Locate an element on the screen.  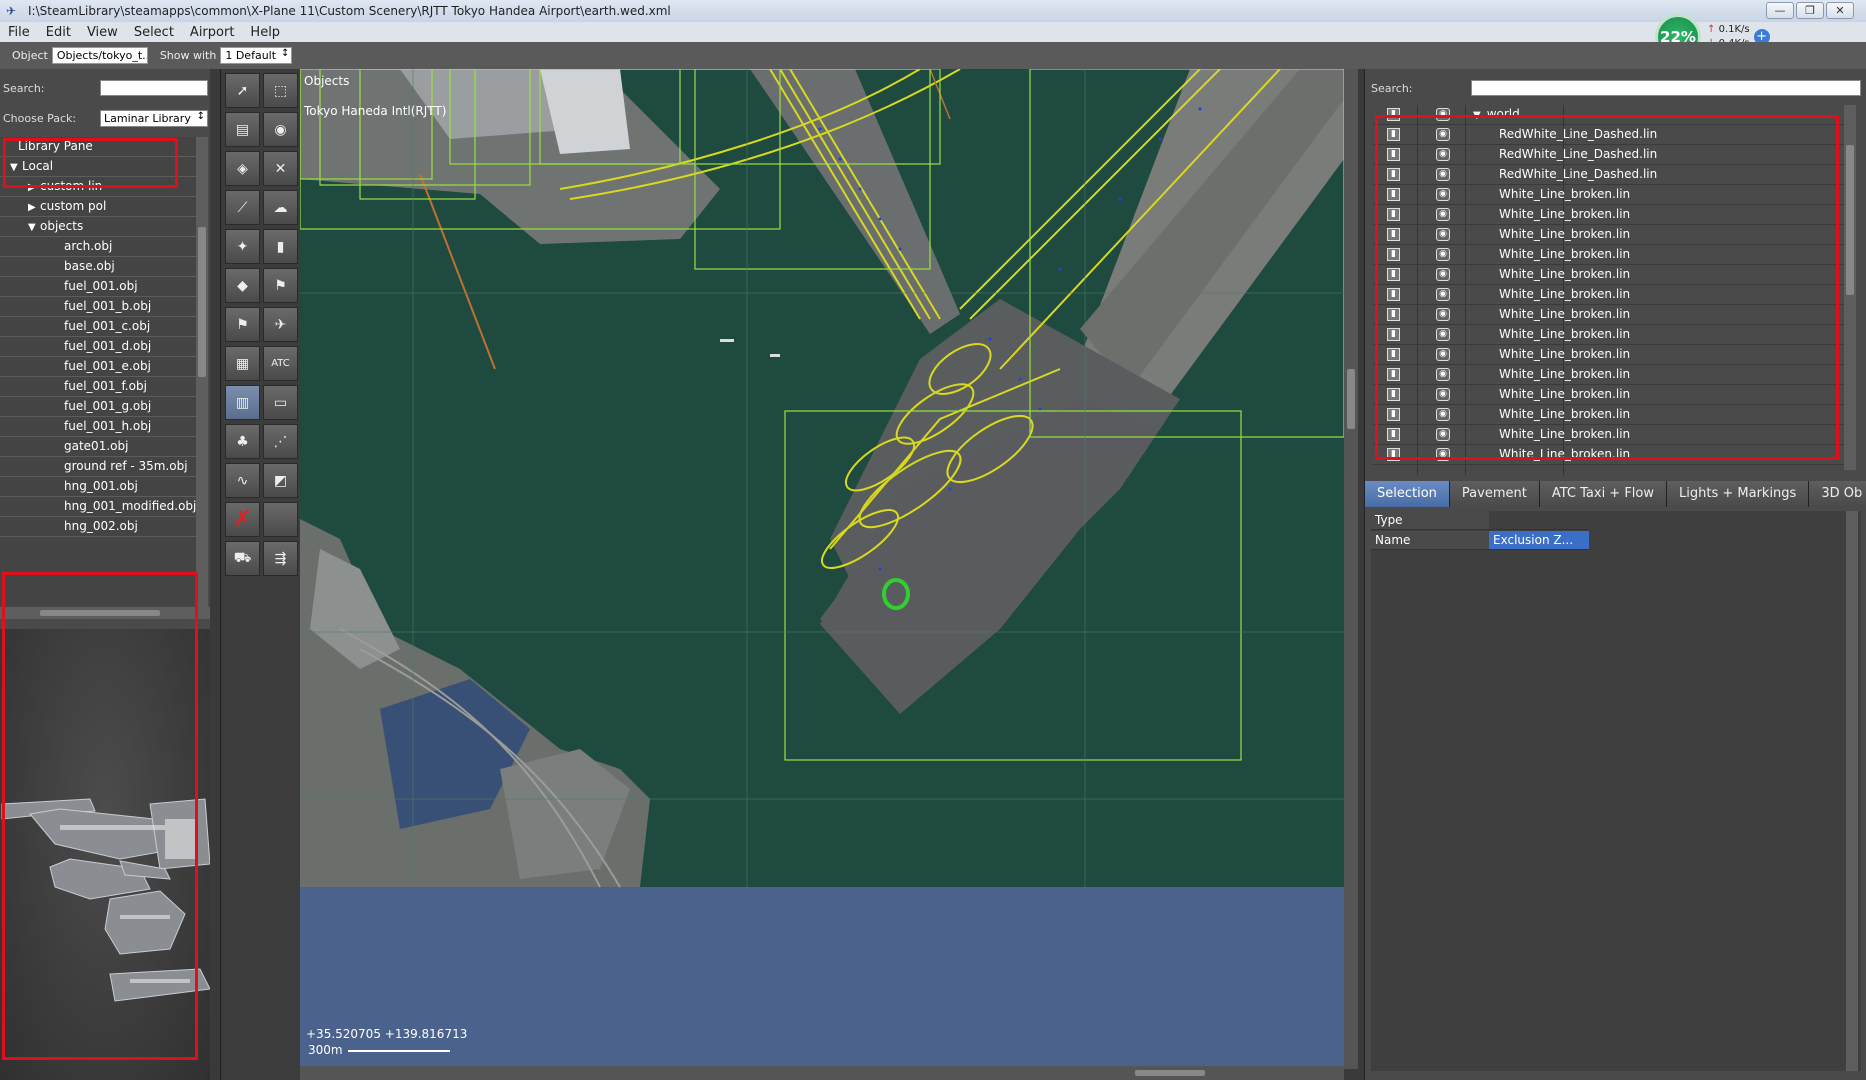
restore-button: ❐ is located at coordinates (1810, 10).